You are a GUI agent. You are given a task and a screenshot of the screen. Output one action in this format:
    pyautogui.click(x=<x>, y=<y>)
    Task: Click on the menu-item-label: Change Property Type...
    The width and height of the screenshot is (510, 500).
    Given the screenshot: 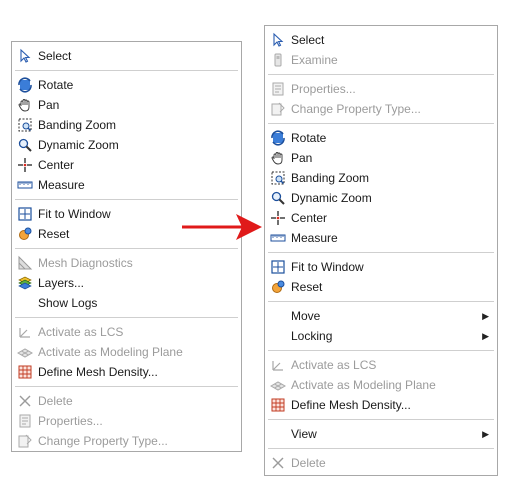 What is the action you would take?
    pyautogui.click(x=103, y=441)
    